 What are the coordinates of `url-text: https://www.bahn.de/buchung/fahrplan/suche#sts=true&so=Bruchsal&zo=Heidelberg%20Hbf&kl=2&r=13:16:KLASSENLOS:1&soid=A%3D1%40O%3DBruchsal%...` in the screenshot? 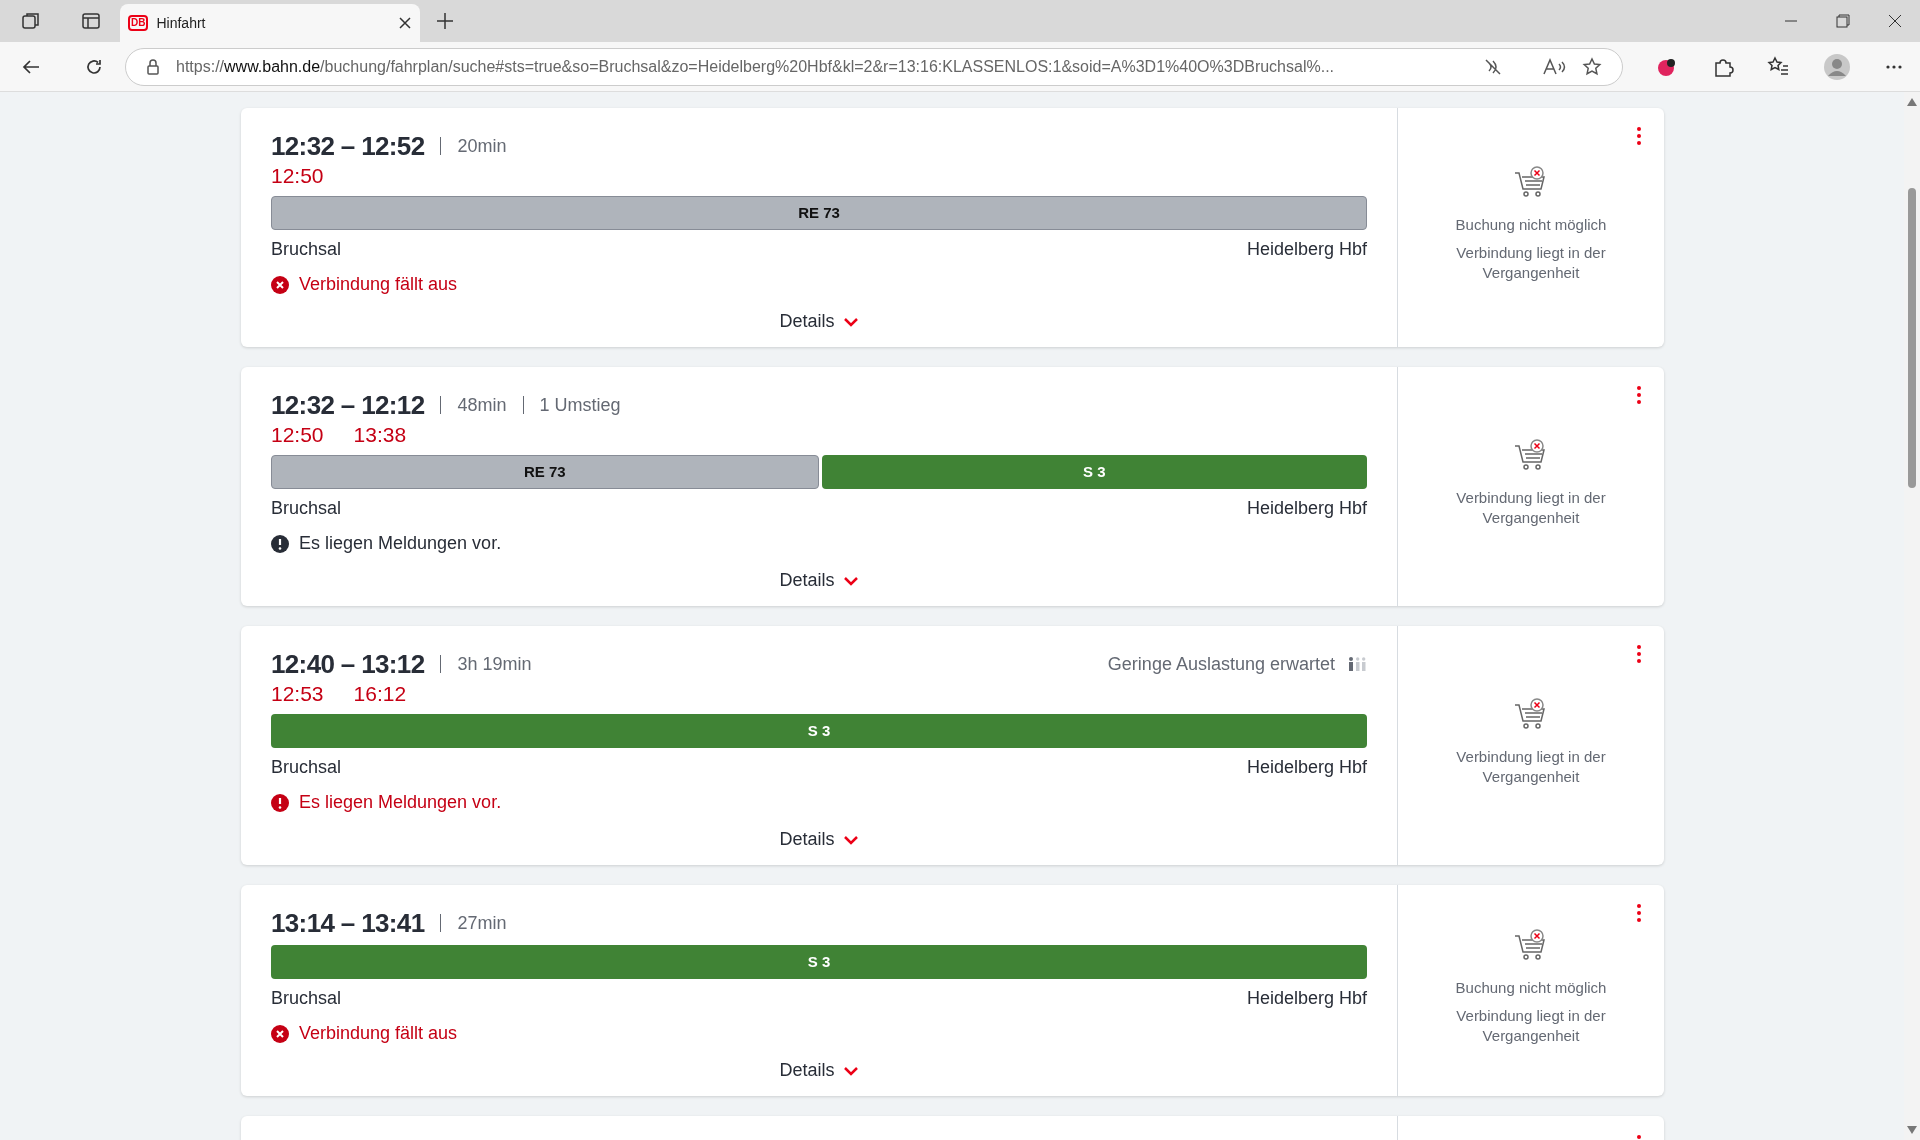 It's located at (756, 66).